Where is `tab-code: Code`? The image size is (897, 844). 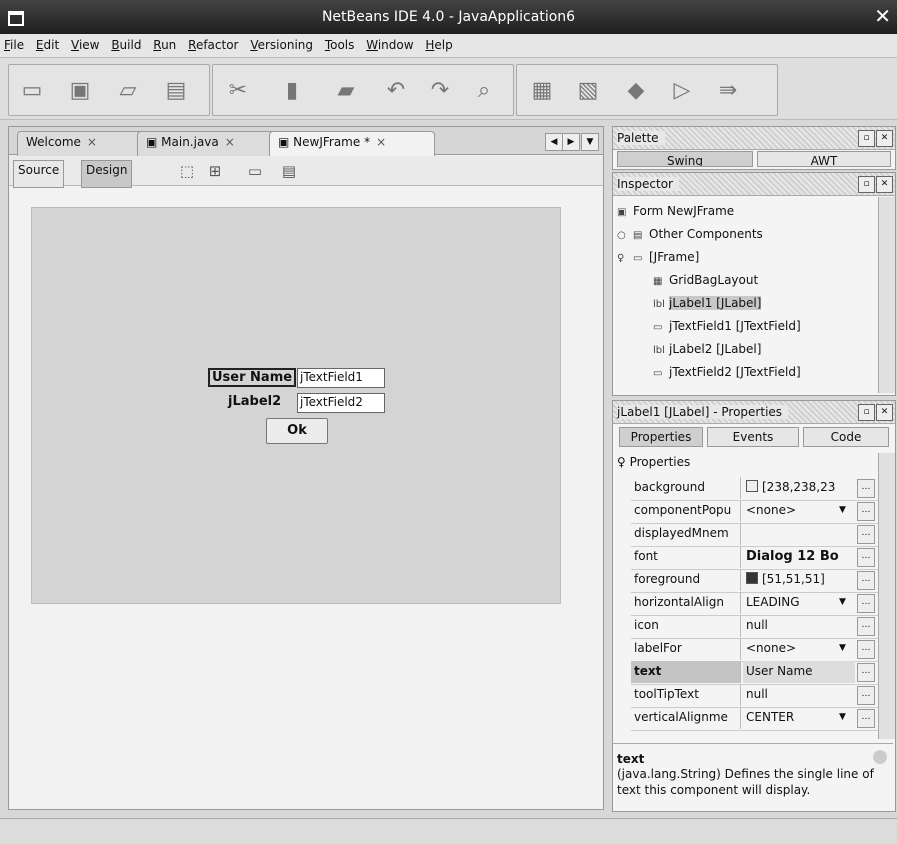 tab-code: Code is located at coordinates (846, 437).